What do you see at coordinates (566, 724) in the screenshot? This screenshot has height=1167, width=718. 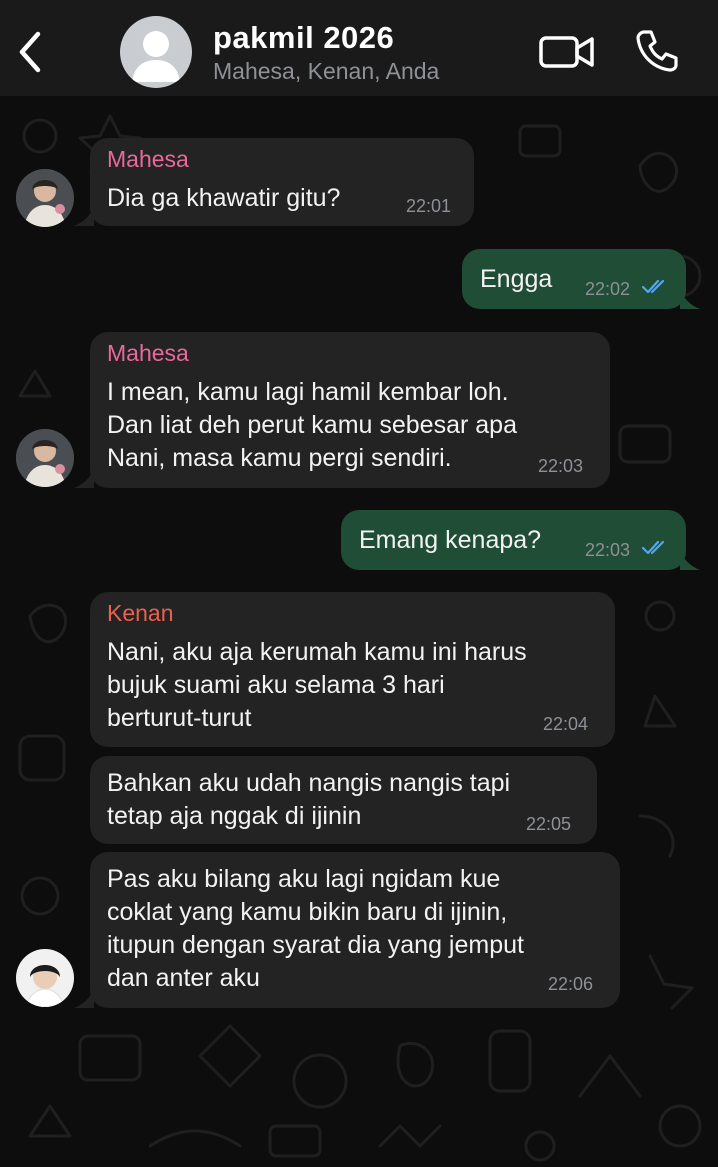 I see `message-time: 22:04` at bounding box center [566, 724].